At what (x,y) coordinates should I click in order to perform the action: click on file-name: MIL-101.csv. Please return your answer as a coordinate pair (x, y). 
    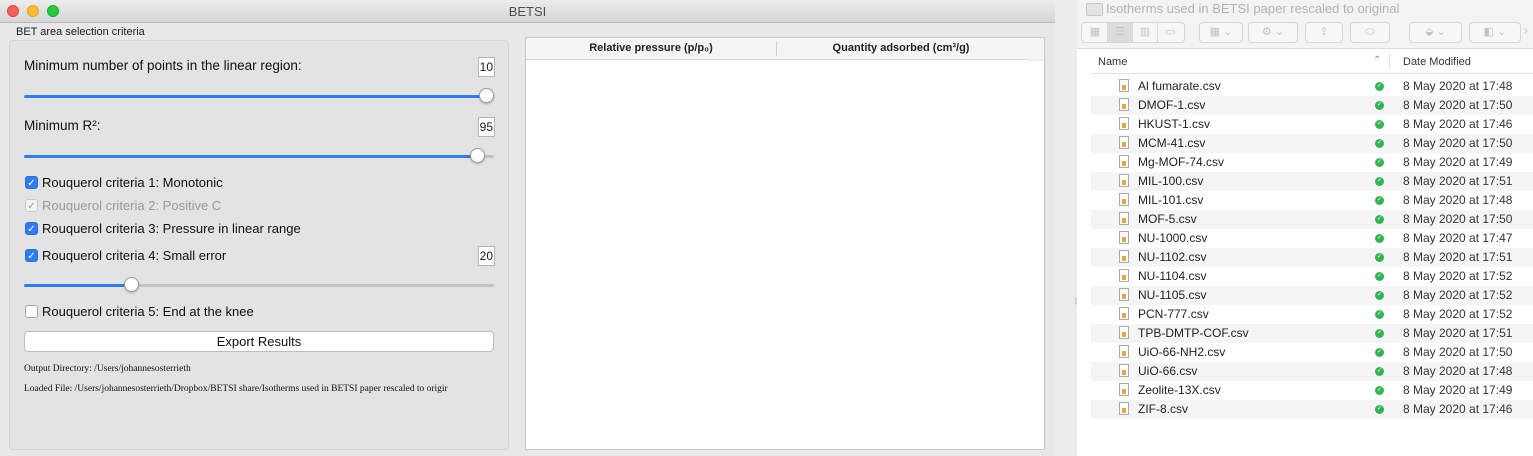
    Looking at the image, I should click on (1171, 200).